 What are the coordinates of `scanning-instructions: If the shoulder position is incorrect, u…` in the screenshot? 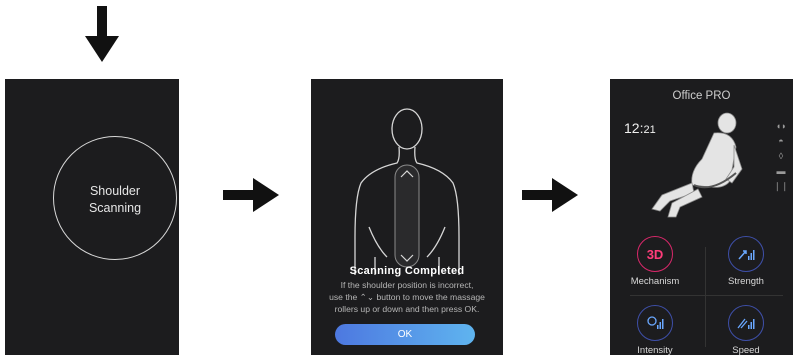 It's located at (407, 297).